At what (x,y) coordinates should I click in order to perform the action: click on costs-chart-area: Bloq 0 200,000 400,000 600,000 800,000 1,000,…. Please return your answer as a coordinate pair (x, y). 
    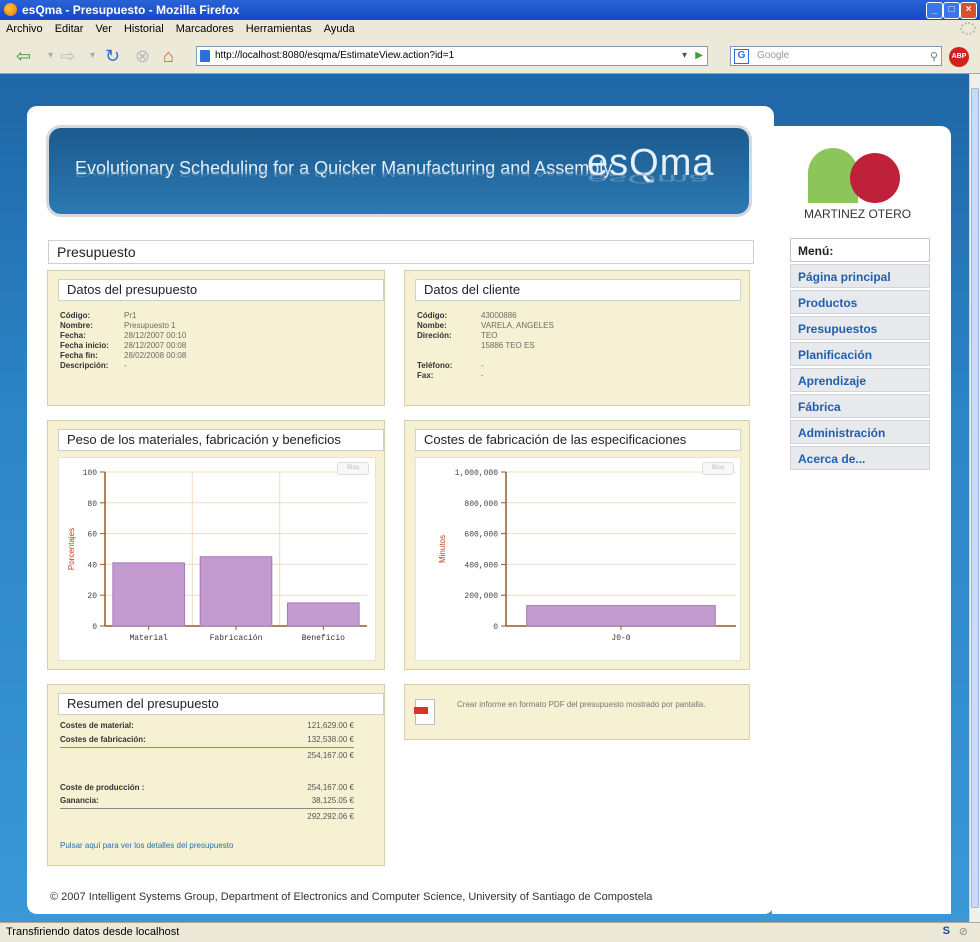
    Looking at the image, I should click on (578, 559).